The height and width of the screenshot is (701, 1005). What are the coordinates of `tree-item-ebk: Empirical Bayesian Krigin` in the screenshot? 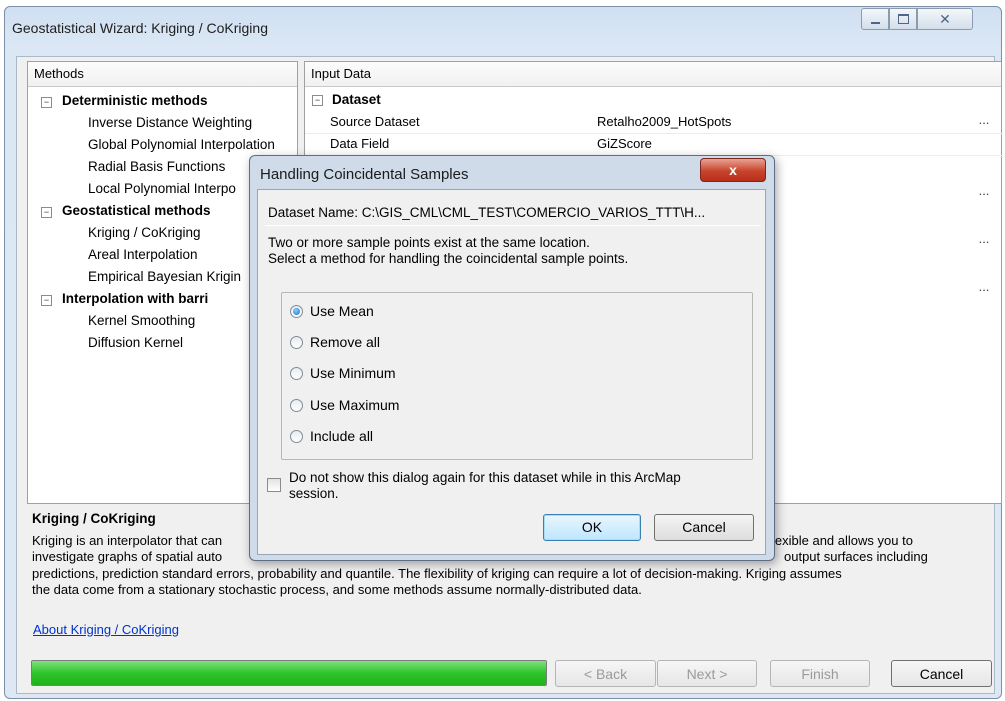 It's located at (164, 277).